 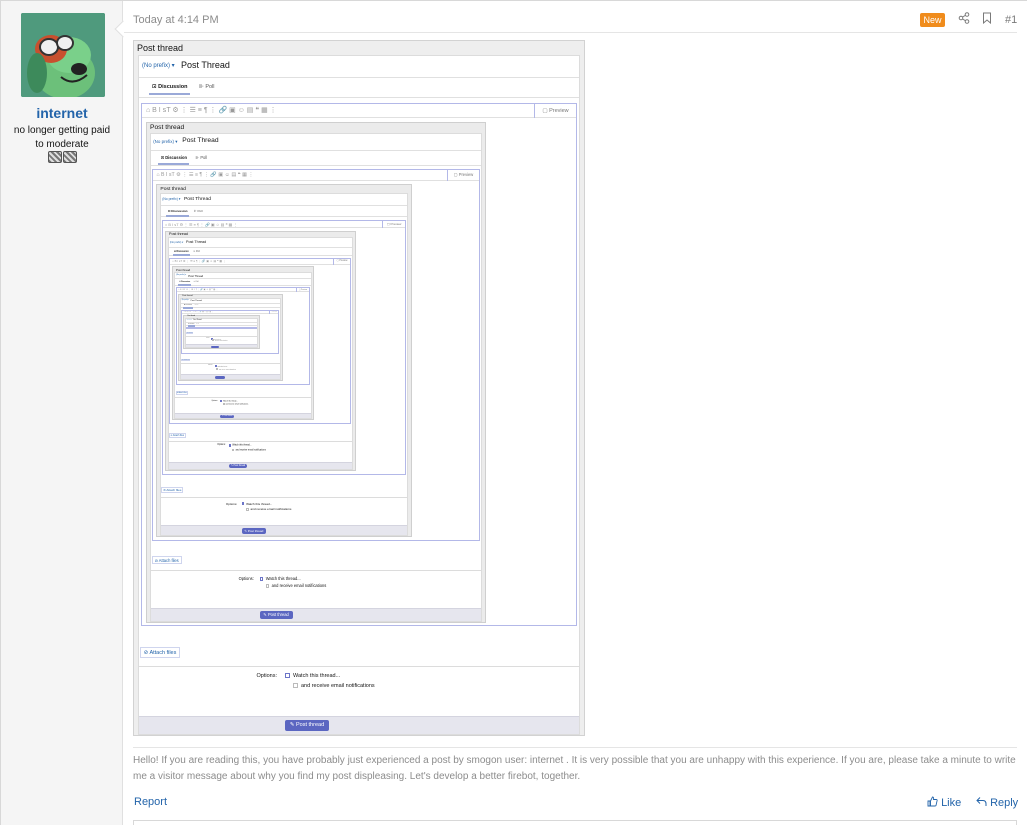 What do you see at coordinates (951, 803) in the screenshot?
I see `like-label: Like` at bounding box center [951, 803].